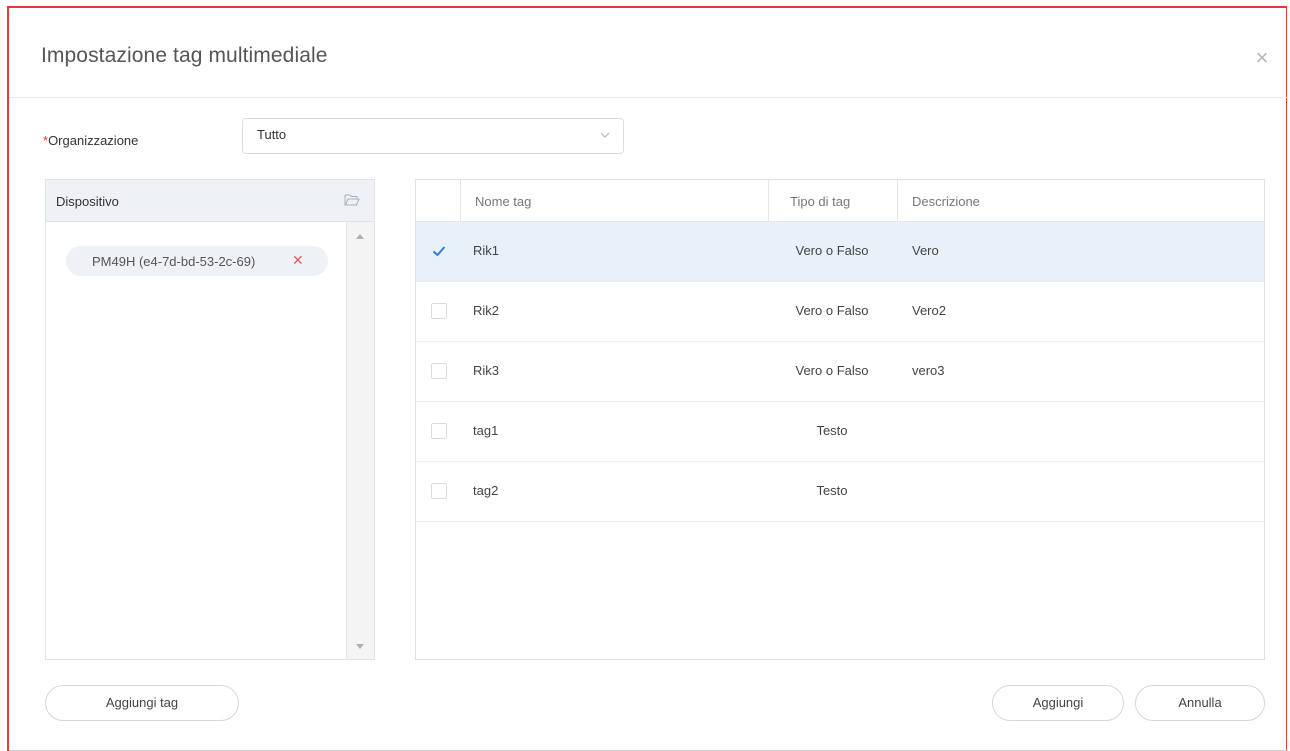 Image resolution: width=1290 pixels, height=751 pixels. What do you see at coordinates (946, 201) in the screenshot?
I see `column-header-description: Descrizione` at bounding box center [946, 201].